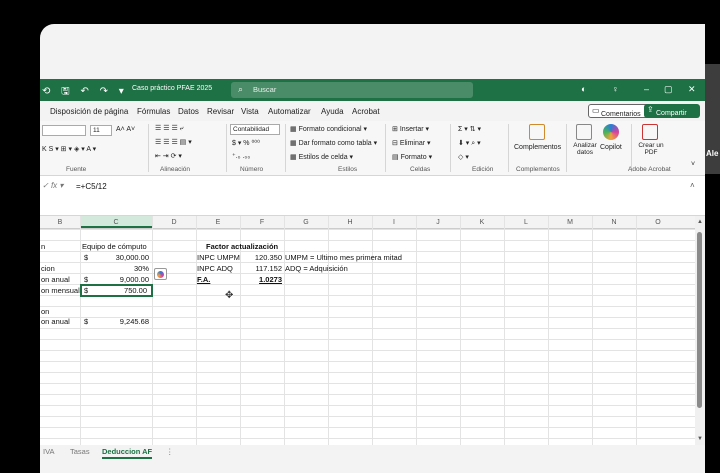  I want to click on col-i: I, so click(394, 222).